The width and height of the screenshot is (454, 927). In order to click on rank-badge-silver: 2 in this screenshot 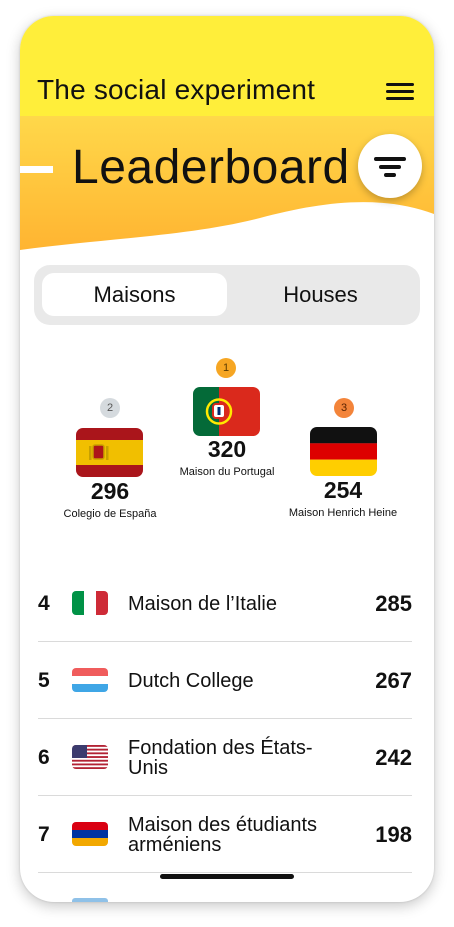, I will do `click(110, 408)`.